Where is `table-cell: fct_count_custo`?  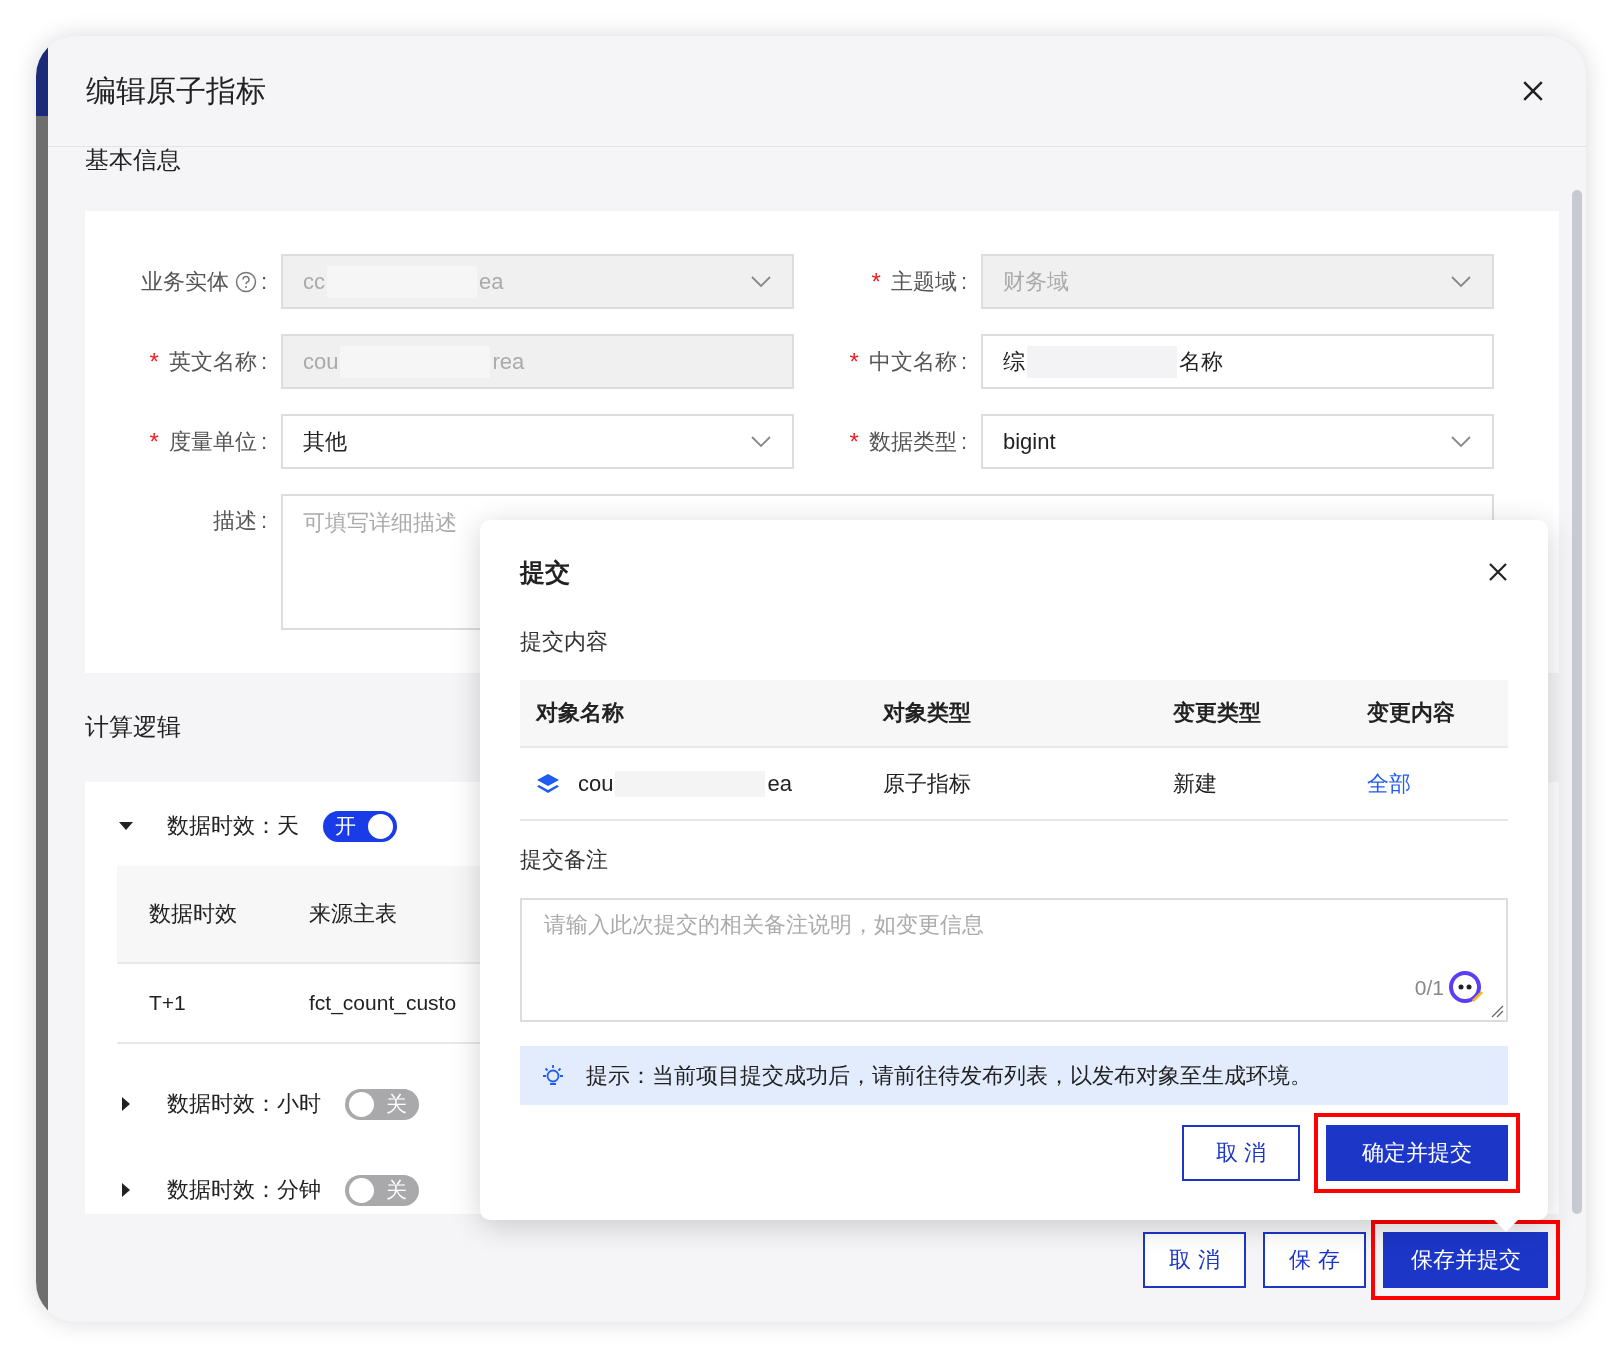 table-cell: fct_count_custo is located at coordinates (383, 1003).